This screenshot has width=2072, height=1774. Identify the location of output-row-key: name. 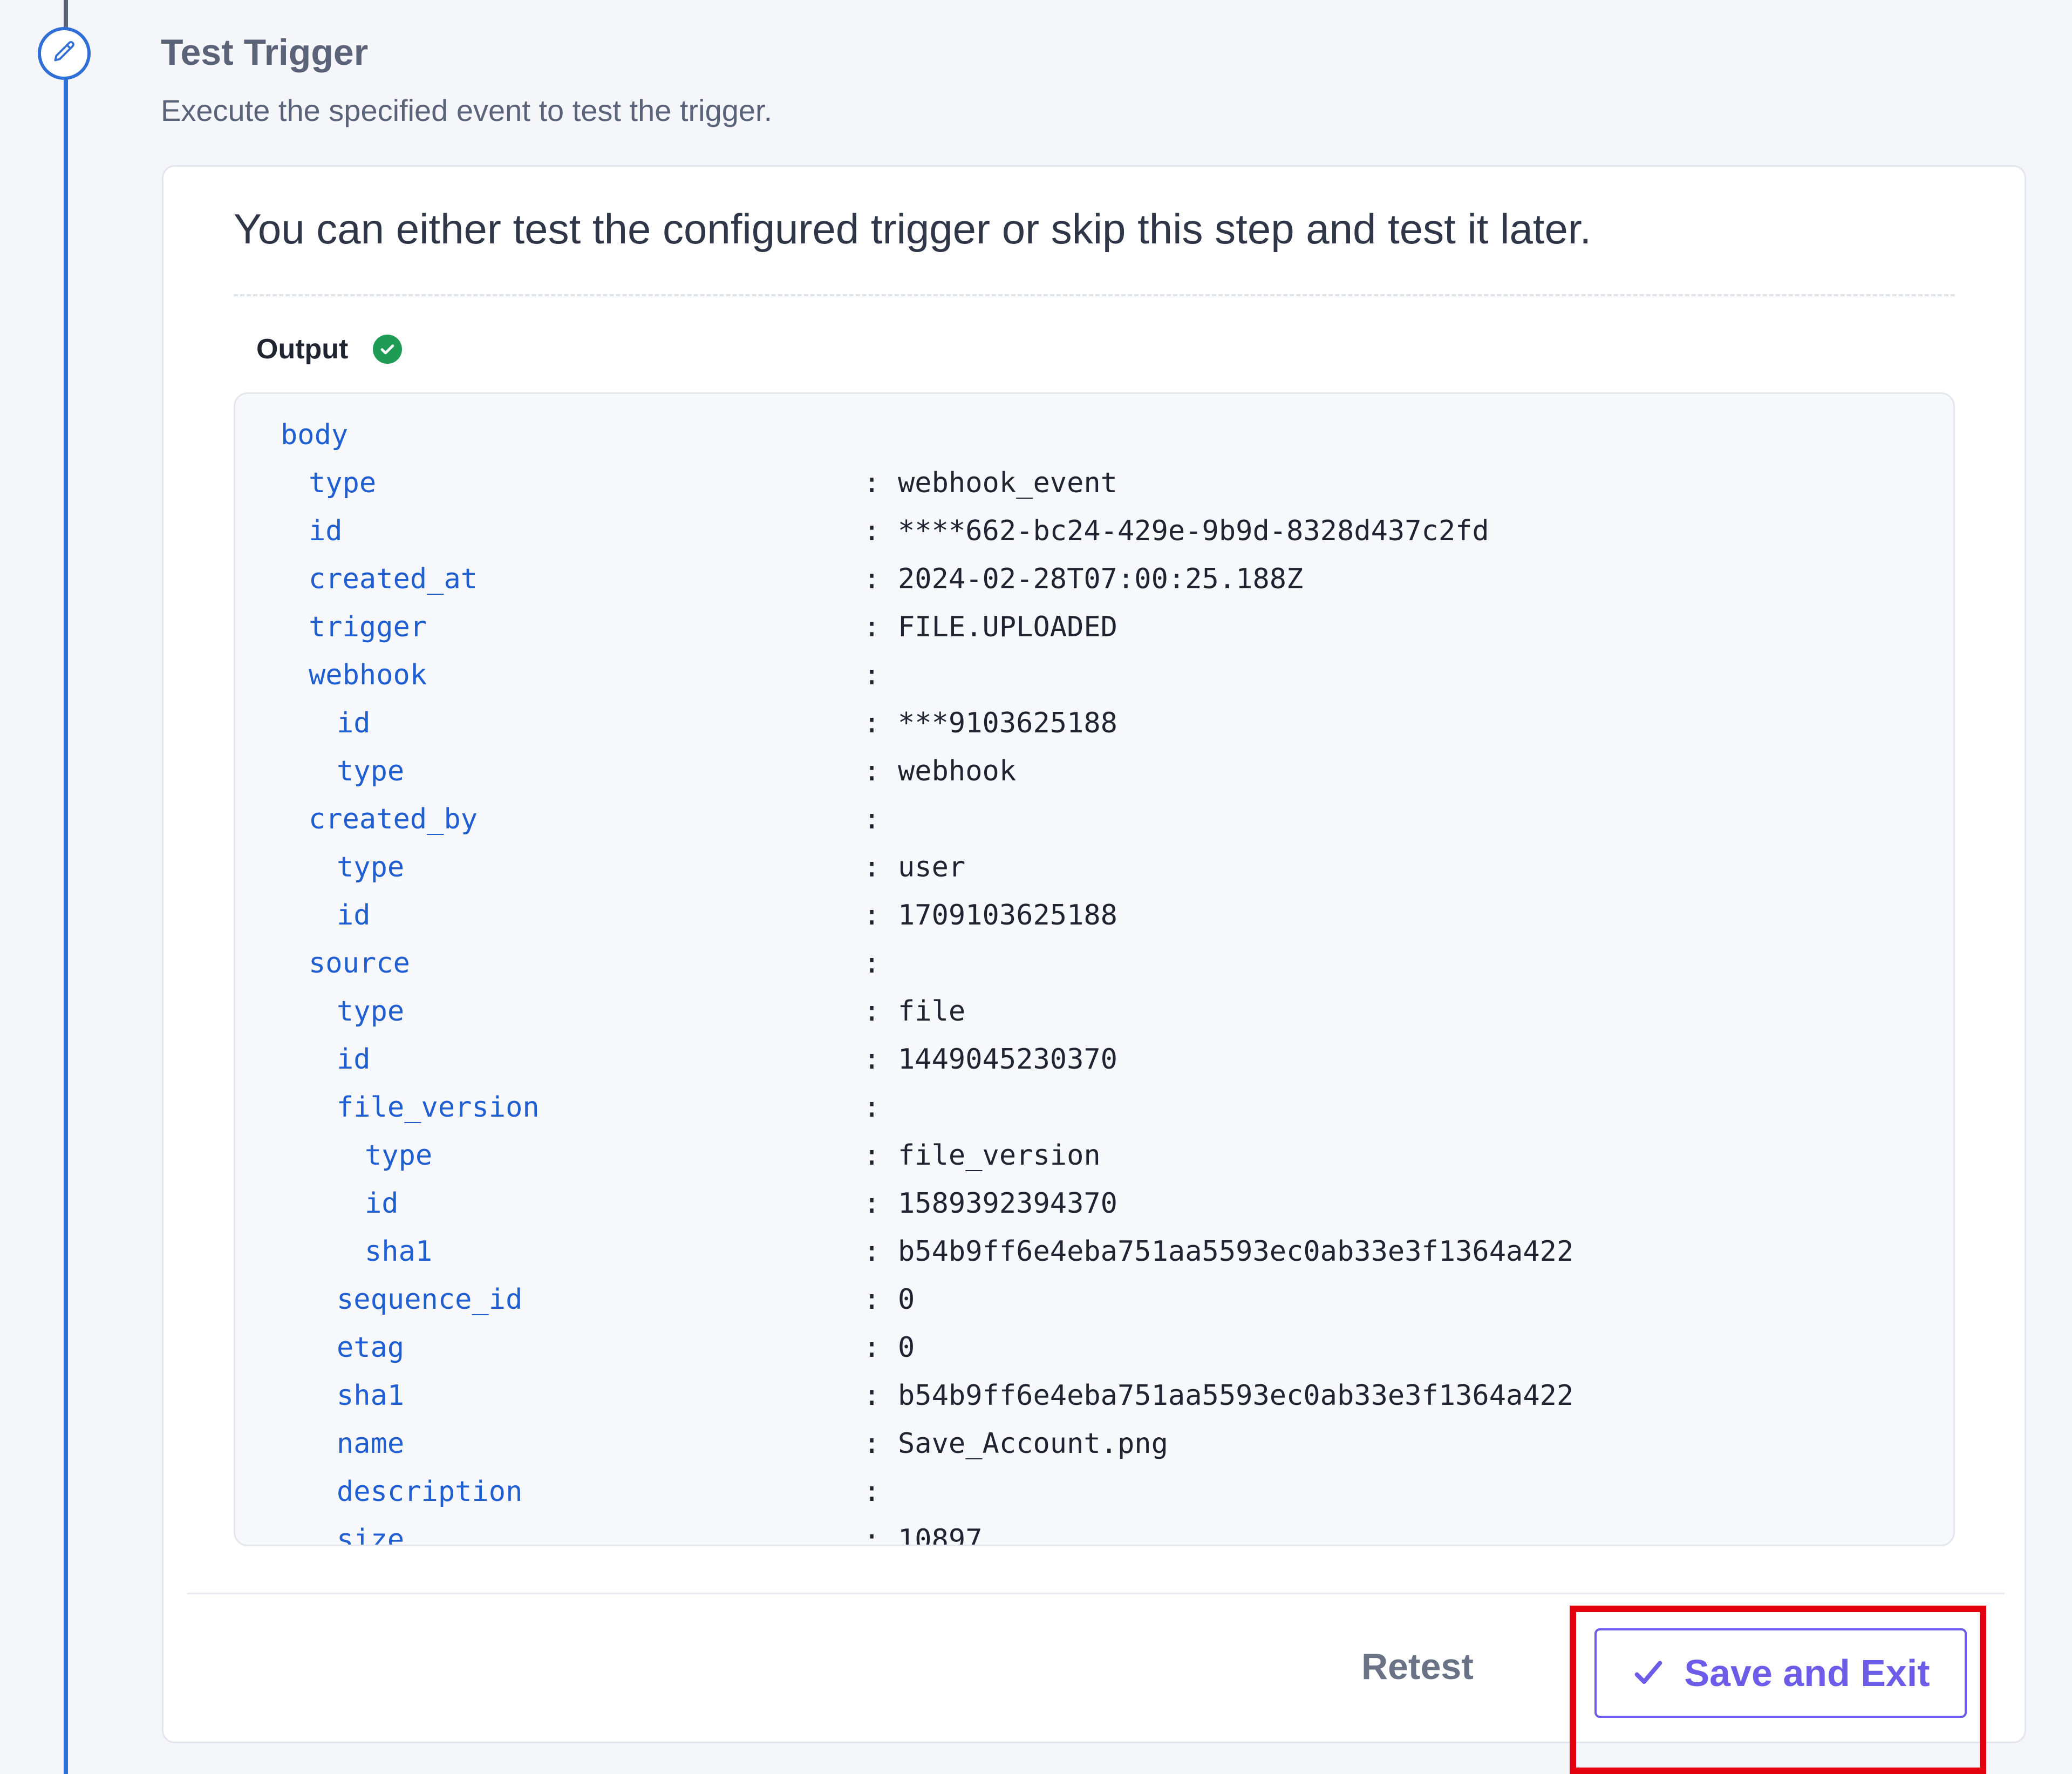
(371, 1444).